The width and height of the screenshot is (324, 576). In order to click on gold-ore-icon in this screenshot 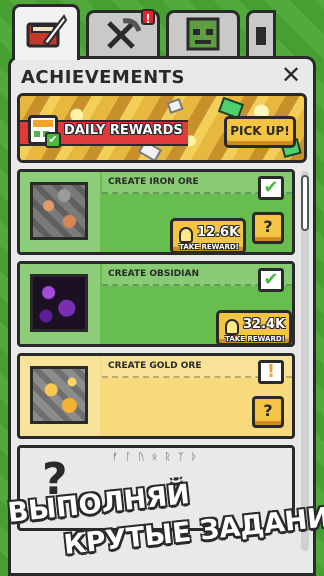, I will do `click(59, 395)`.